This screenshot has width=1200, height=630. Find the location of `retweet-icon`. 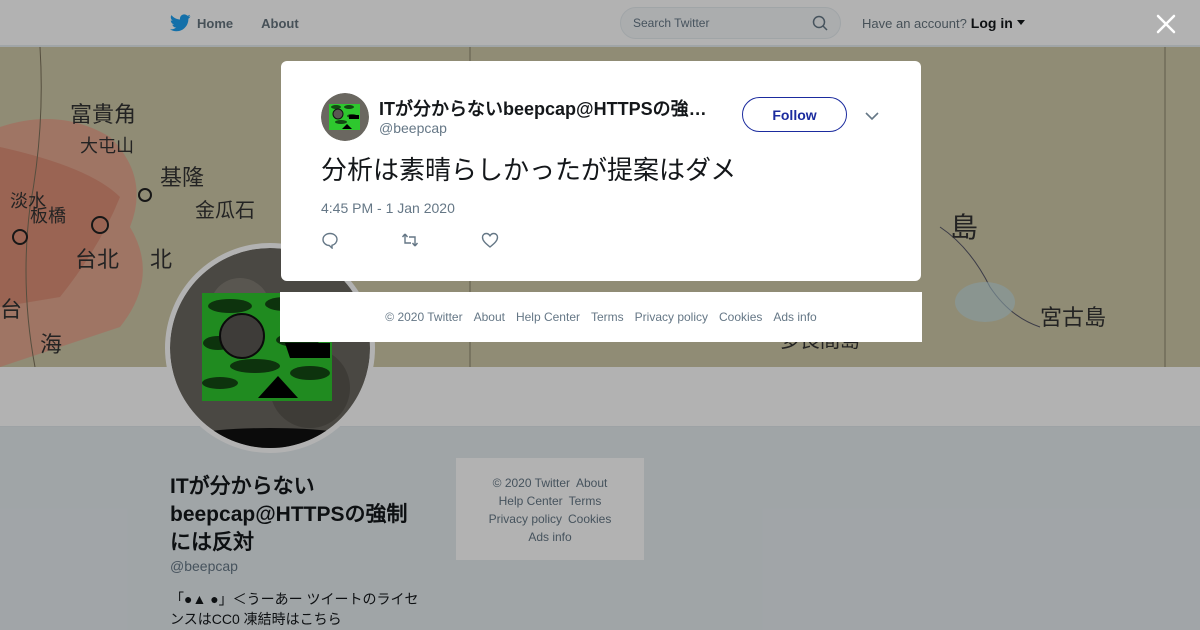

retweet-icon is located at coordinates (410, 240).